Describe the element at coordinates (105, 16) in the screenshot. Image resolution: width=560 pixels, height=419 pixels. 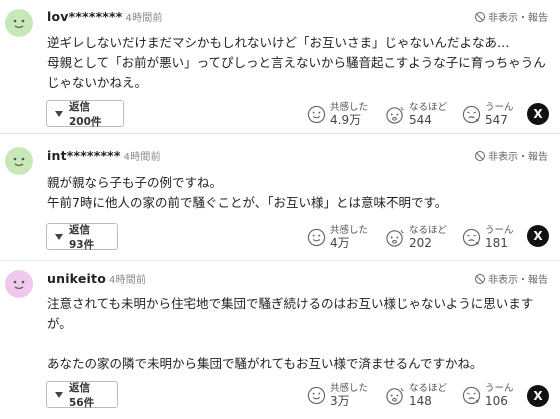
I see `user-name: lov******** 4時間前` at that location.